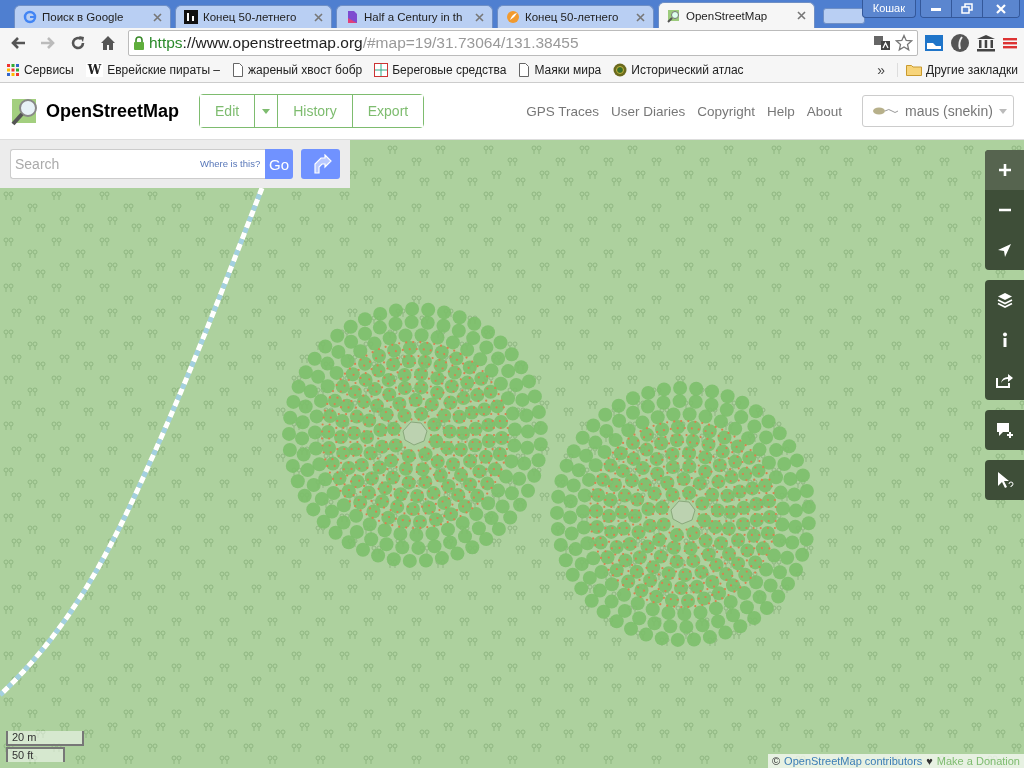 The width and height of the screenshot is (1024, 768). I want to click on browser-tab: Поиск в Google, so click(92, 16).